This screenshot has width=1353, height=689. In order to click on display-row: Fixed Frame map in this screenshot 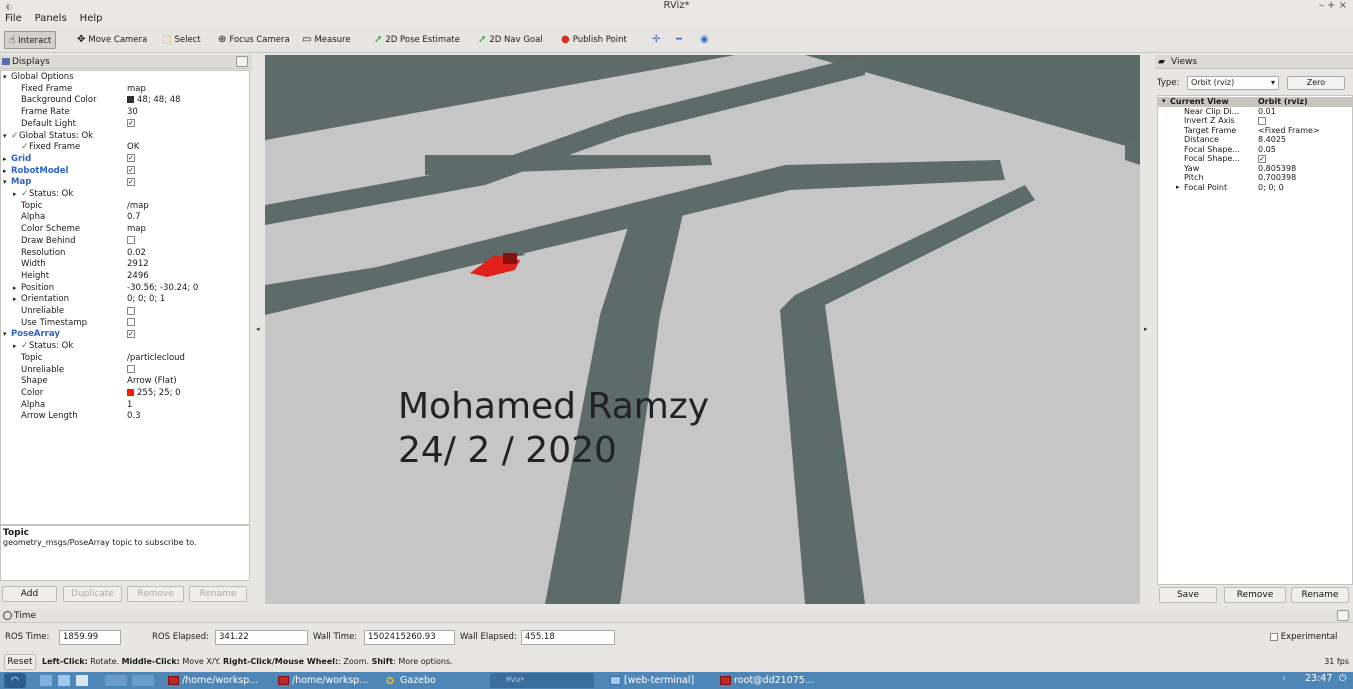, I will do `click(125, 90)`.